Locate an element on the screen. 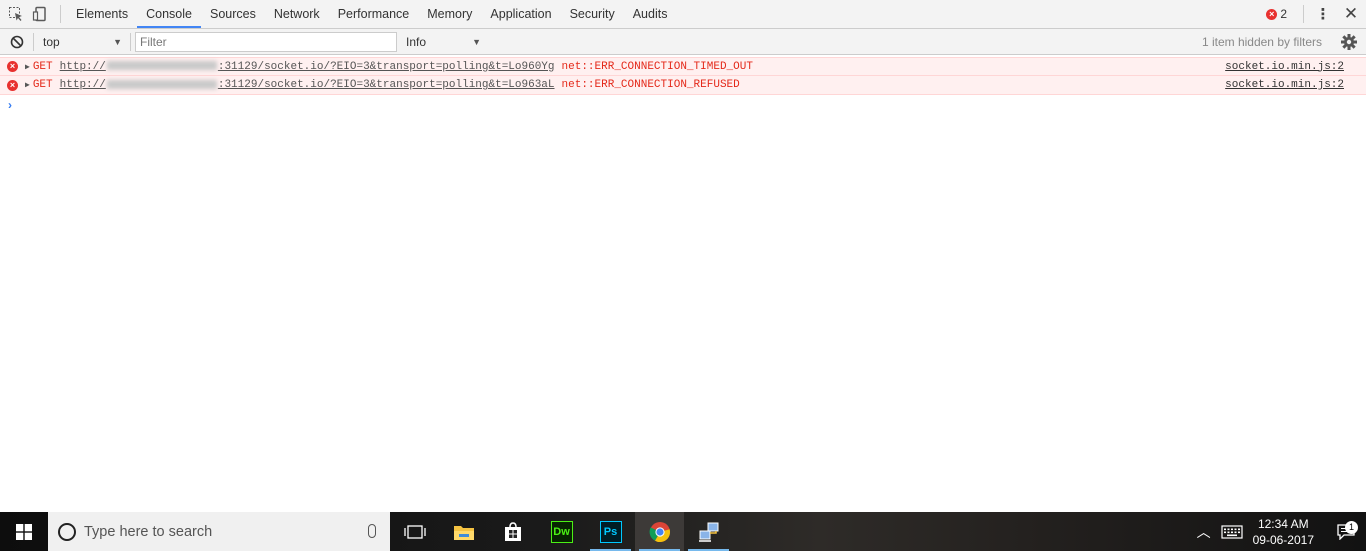 This screenshot has height=551, width=1366. tab-performance: Performance is located at coordinates (374, 14).